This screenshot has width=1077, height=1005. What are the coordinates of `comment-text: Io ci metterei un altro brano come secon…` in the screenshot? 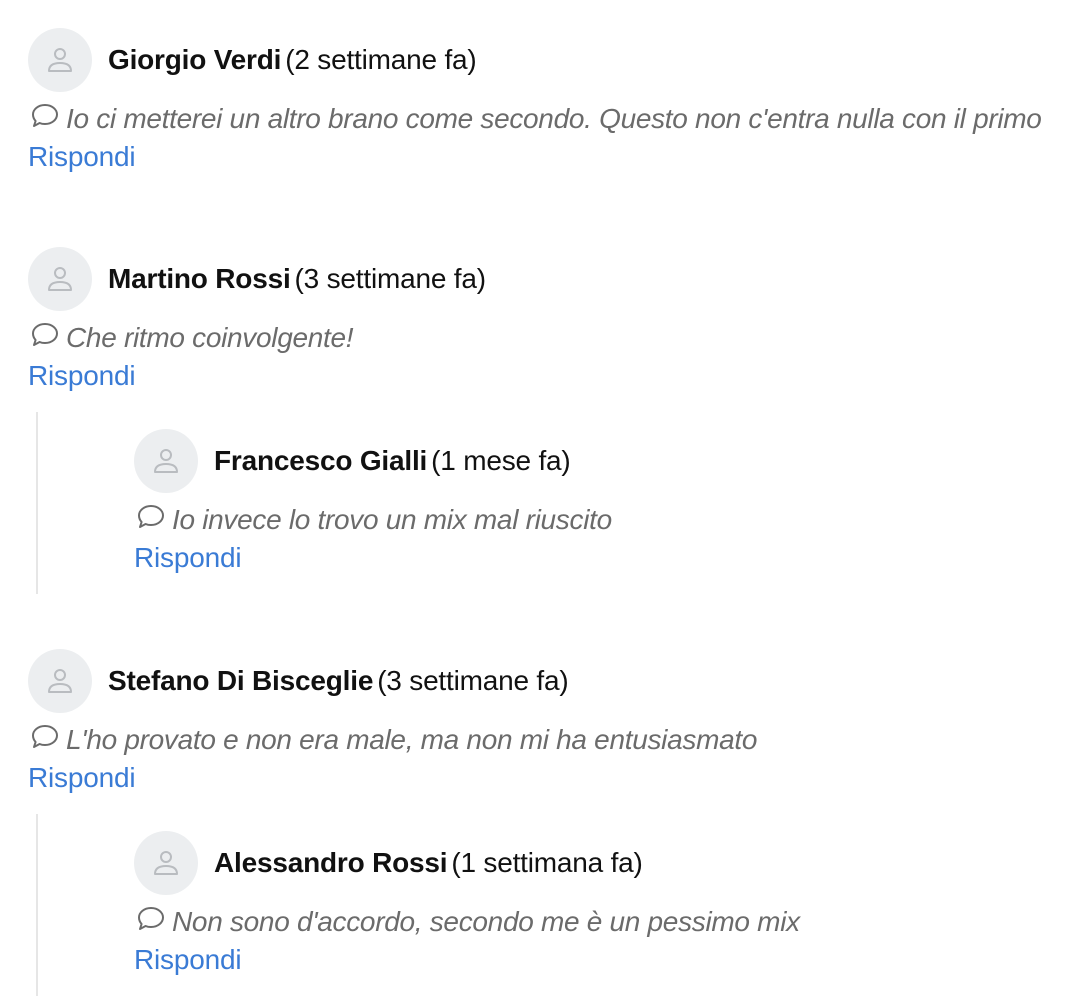 It's located at (554, 118).